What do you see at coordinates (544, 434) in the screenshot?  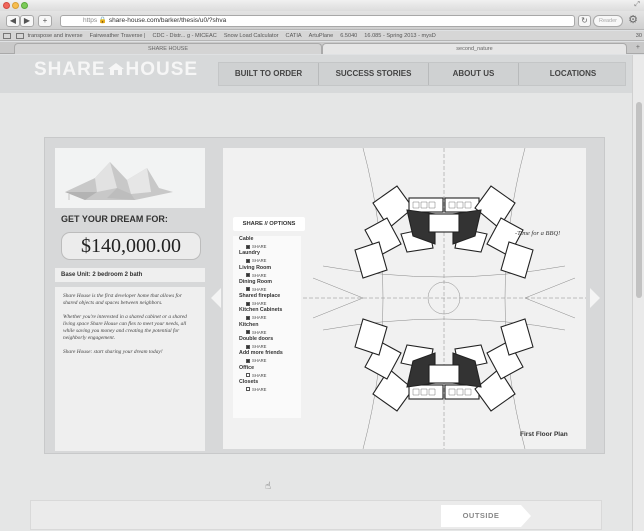 I see `floor-plan-label: First Floor Plan` at bounding box center [544, 434].